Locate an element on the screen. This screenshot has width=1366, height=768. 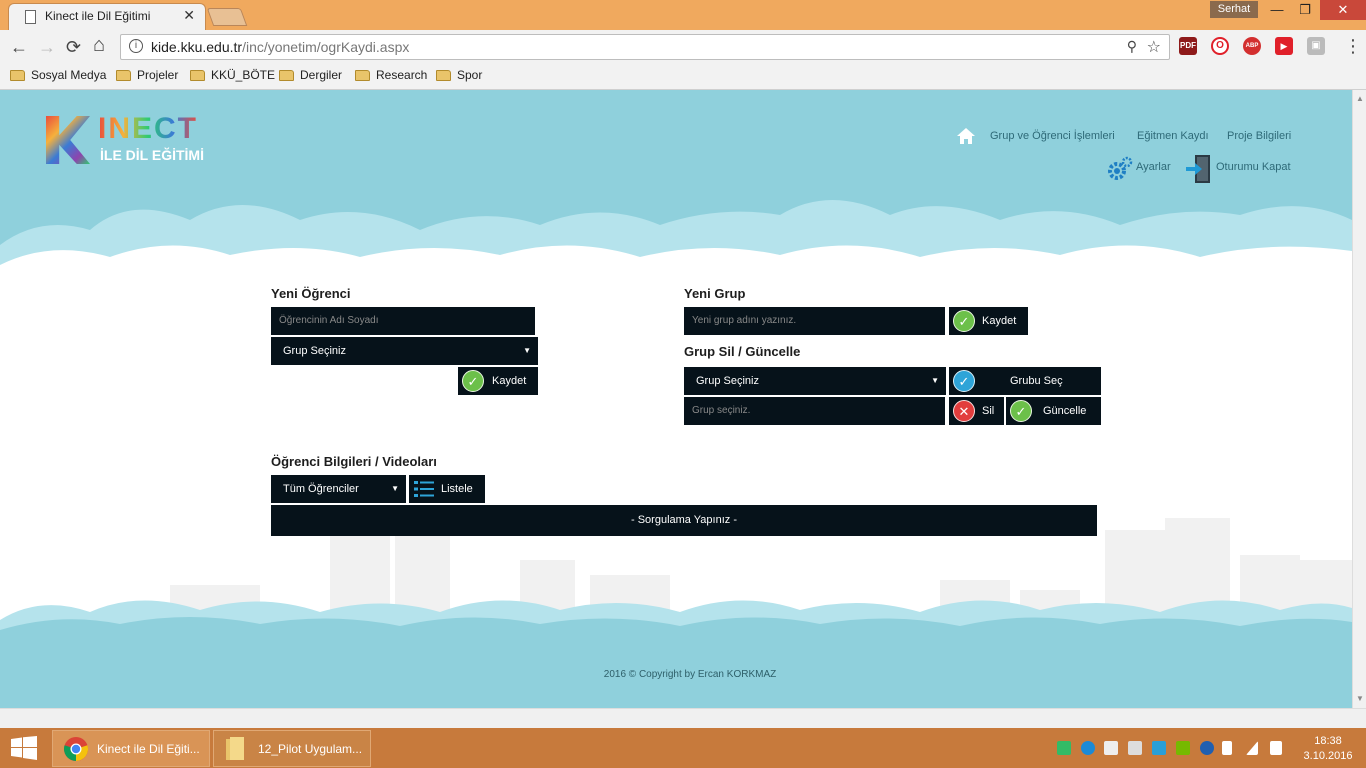
student-name-input: Öğrencinin Adı Soyadı is located at coordinates (403, 321).